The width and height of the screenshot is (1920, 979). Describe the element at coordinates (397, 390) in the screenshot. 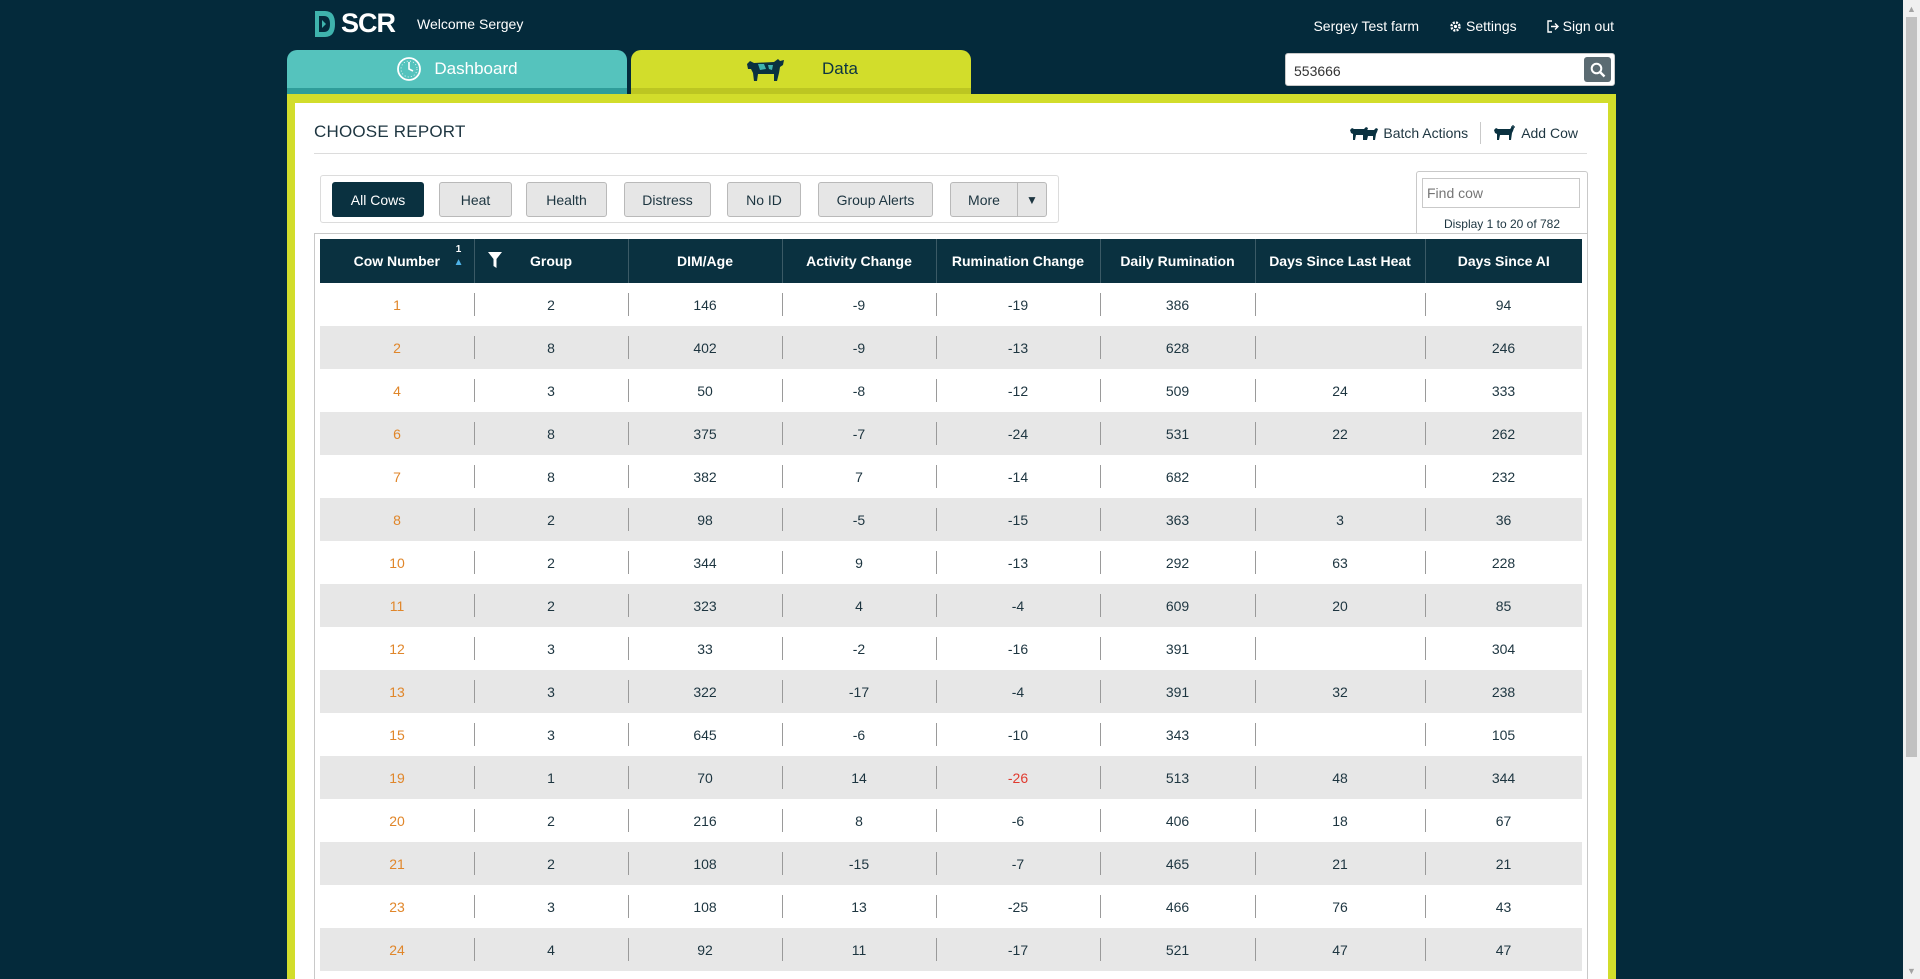

I see `cow-number-link: 4` at that location.